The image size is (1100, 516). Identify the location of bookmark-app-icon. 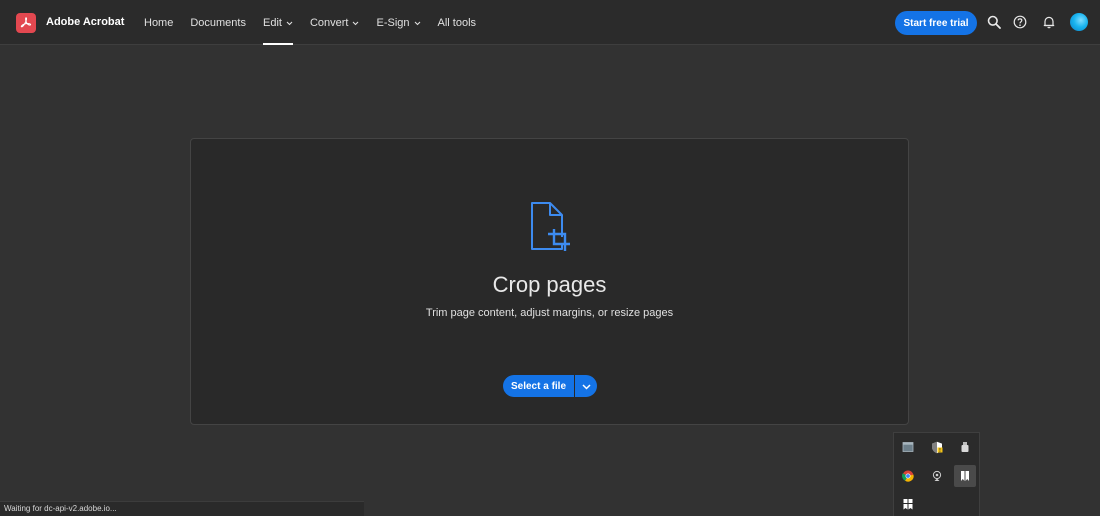
(965, 476).